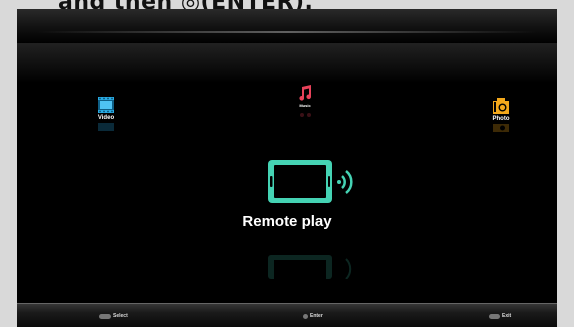 Image resolution: width=574 pixels, height=327 pixels. I want to click on remote-play-reflection, so click(310, 267).